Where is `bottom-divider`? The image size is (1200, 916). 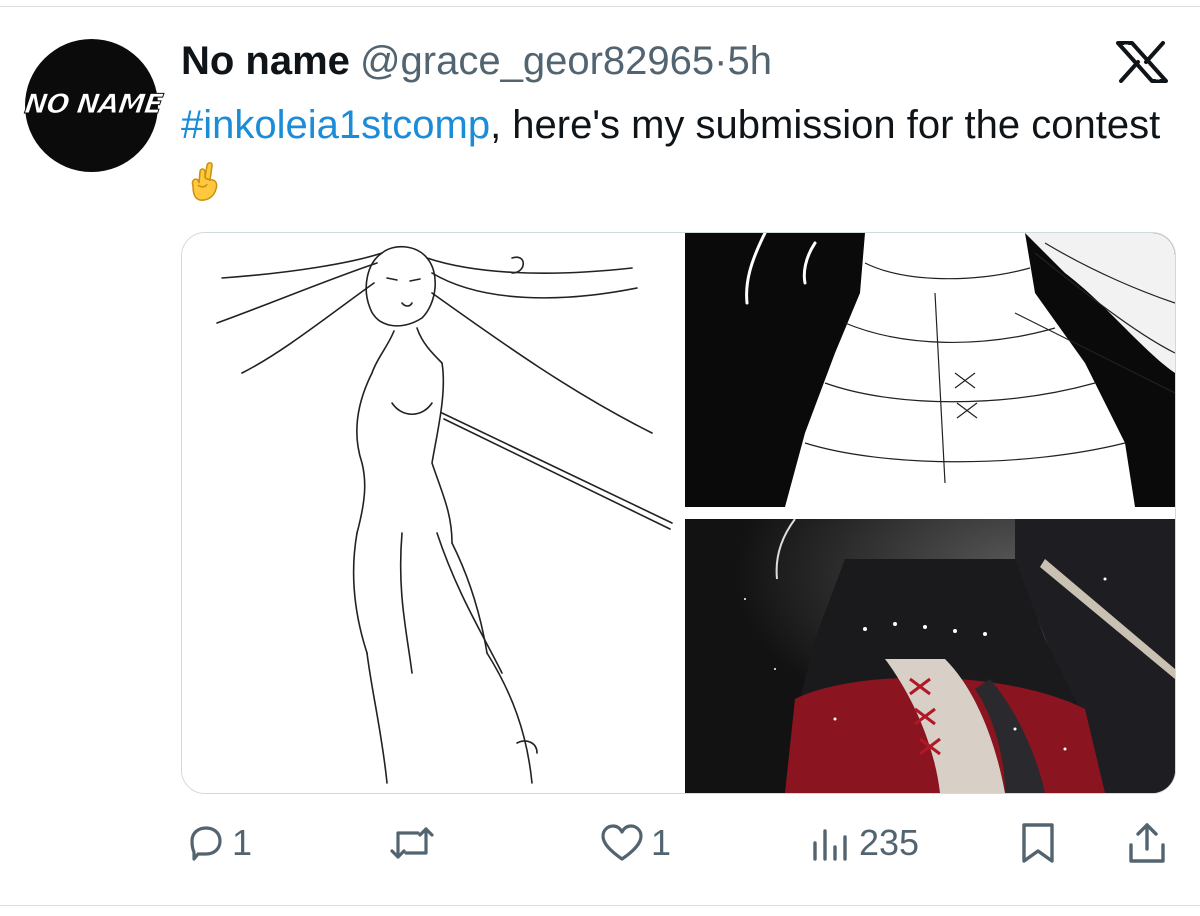 bottom-divider is located at coordinates (600, 905).